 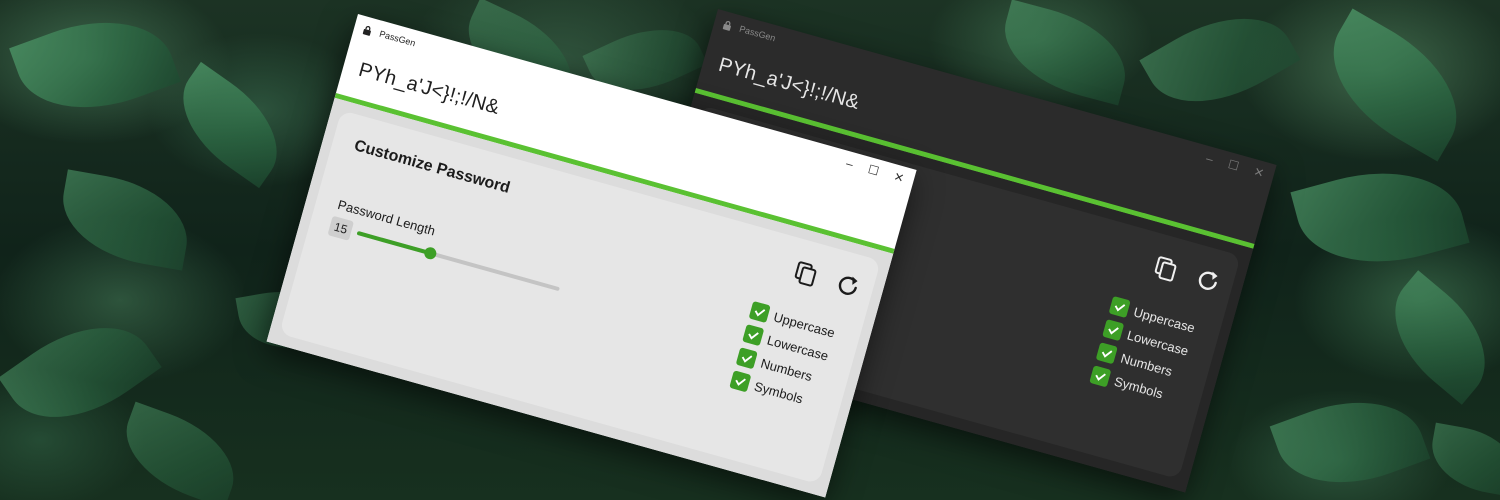 What do you see at coordinates (386, 217) in the screenshot?
I see `password-length-label: Password Length` at bounding box center [386, 217].